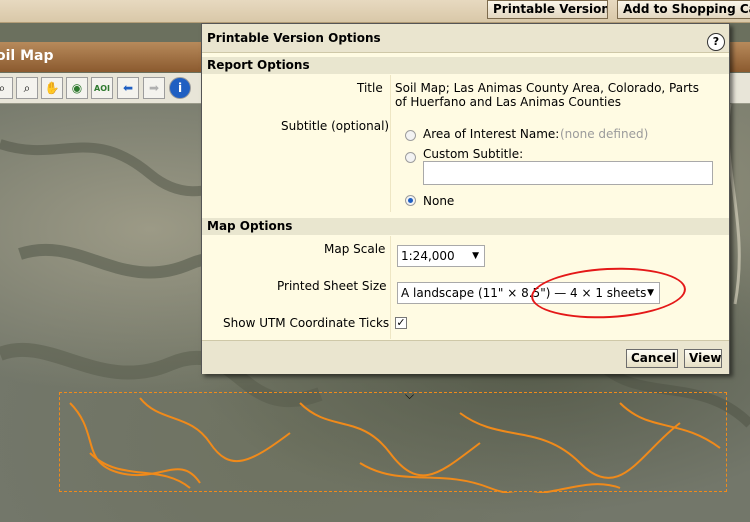 The image size is (750, 522). I want to click on dialog-footer: Cancel View, so click(465, 357).